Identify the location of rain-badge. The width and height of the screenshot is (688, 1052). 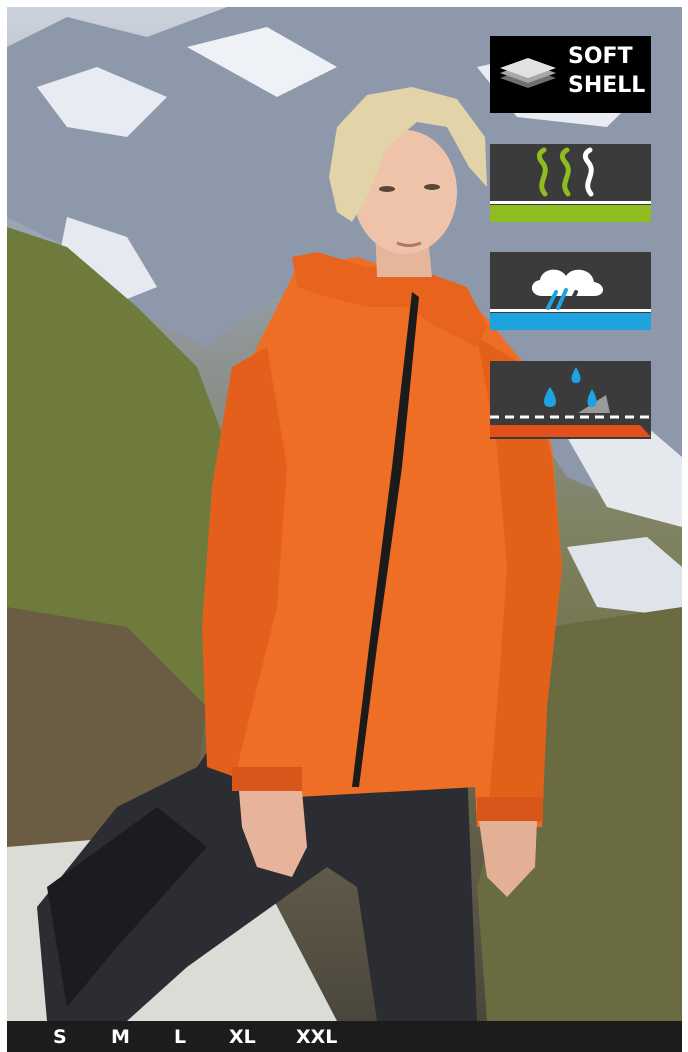
(570, 291).